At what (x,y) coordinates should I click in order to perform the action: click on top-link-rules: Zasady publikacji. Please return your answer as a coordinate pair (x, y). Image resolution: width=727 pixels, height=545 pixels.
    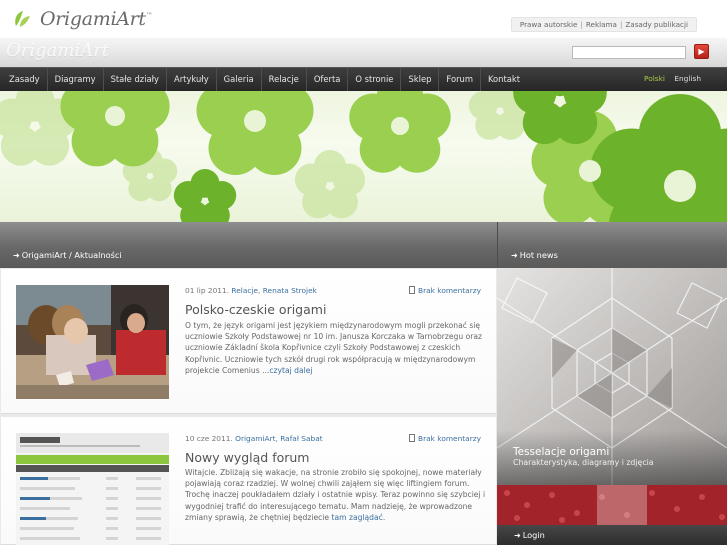
    Looking at the image, I should click on (656, 24).